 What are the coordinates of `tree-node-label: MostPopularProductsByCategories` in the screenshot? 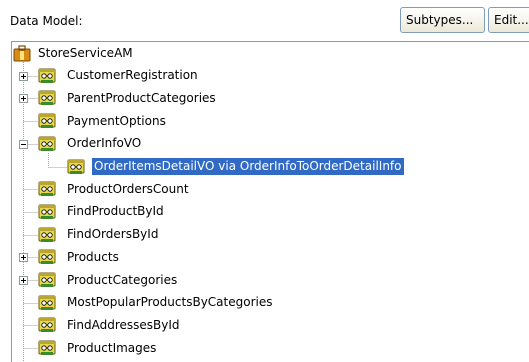 It's located at (170, 302).